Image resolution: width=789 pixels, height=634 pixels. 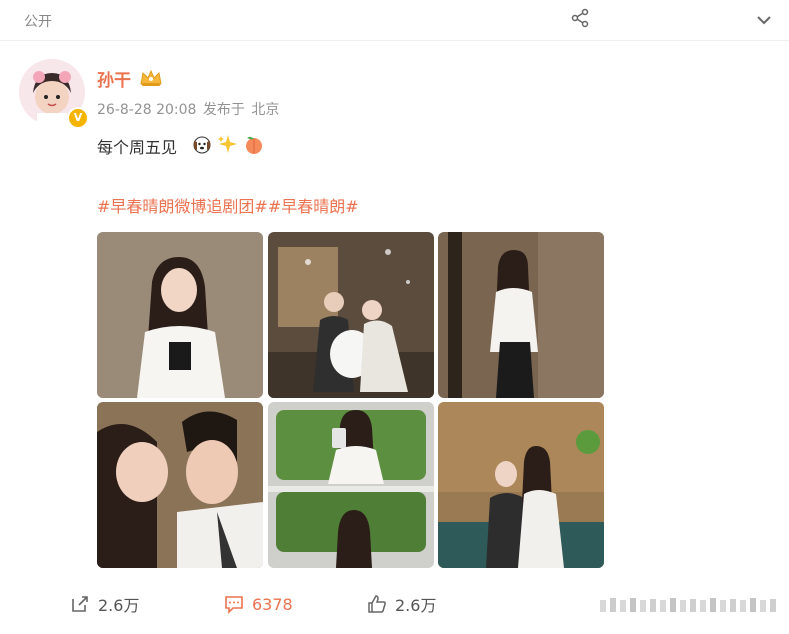 What do you see at coordinates (78, 118) in the screenshot?
I see `verified-badge-icon: V` at bounding box center [78, 118].